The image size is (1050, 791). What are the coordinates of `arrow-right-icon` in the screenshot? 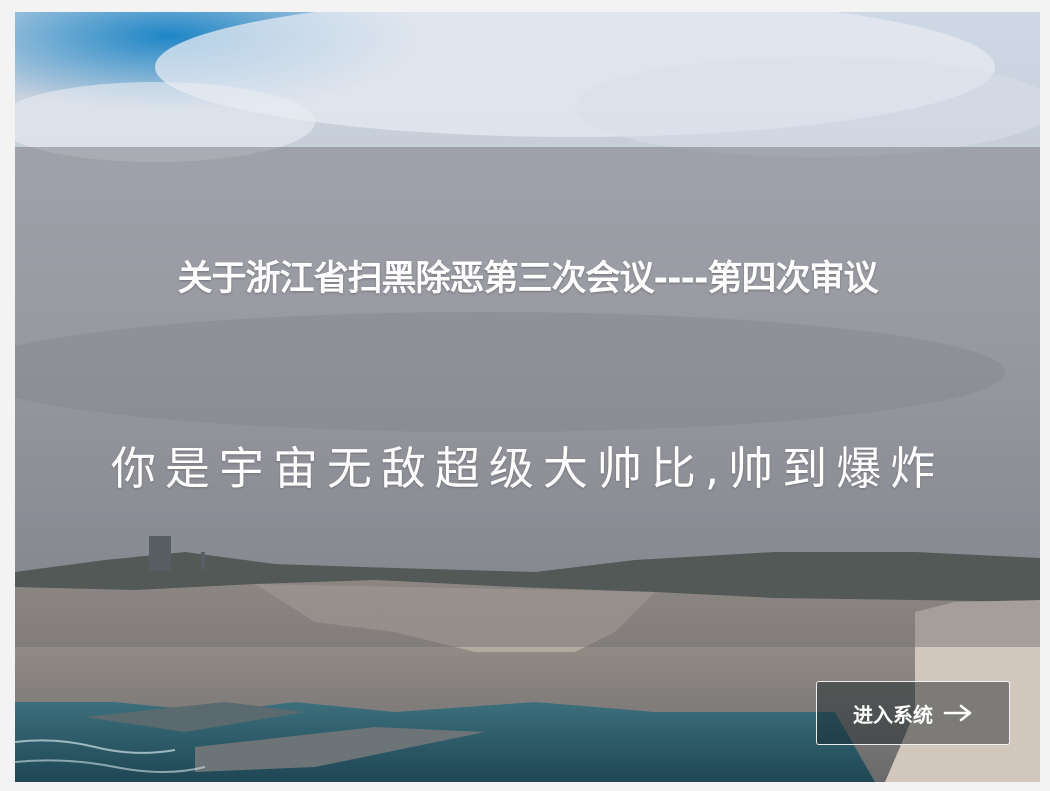 It's located at (957, 713).